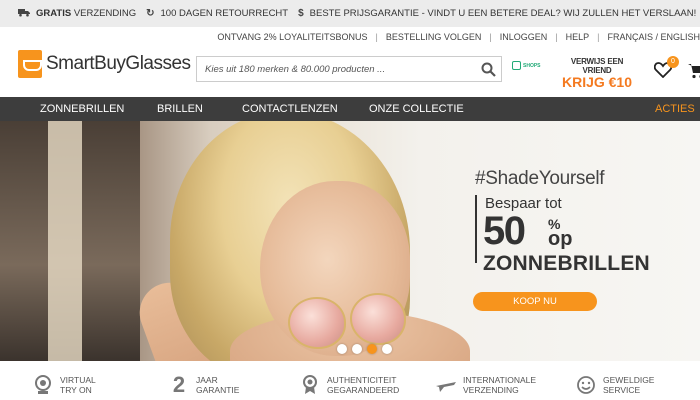  I want to click on refer-line1: VERWIJS EEN VRIEND, so click(597, 66).